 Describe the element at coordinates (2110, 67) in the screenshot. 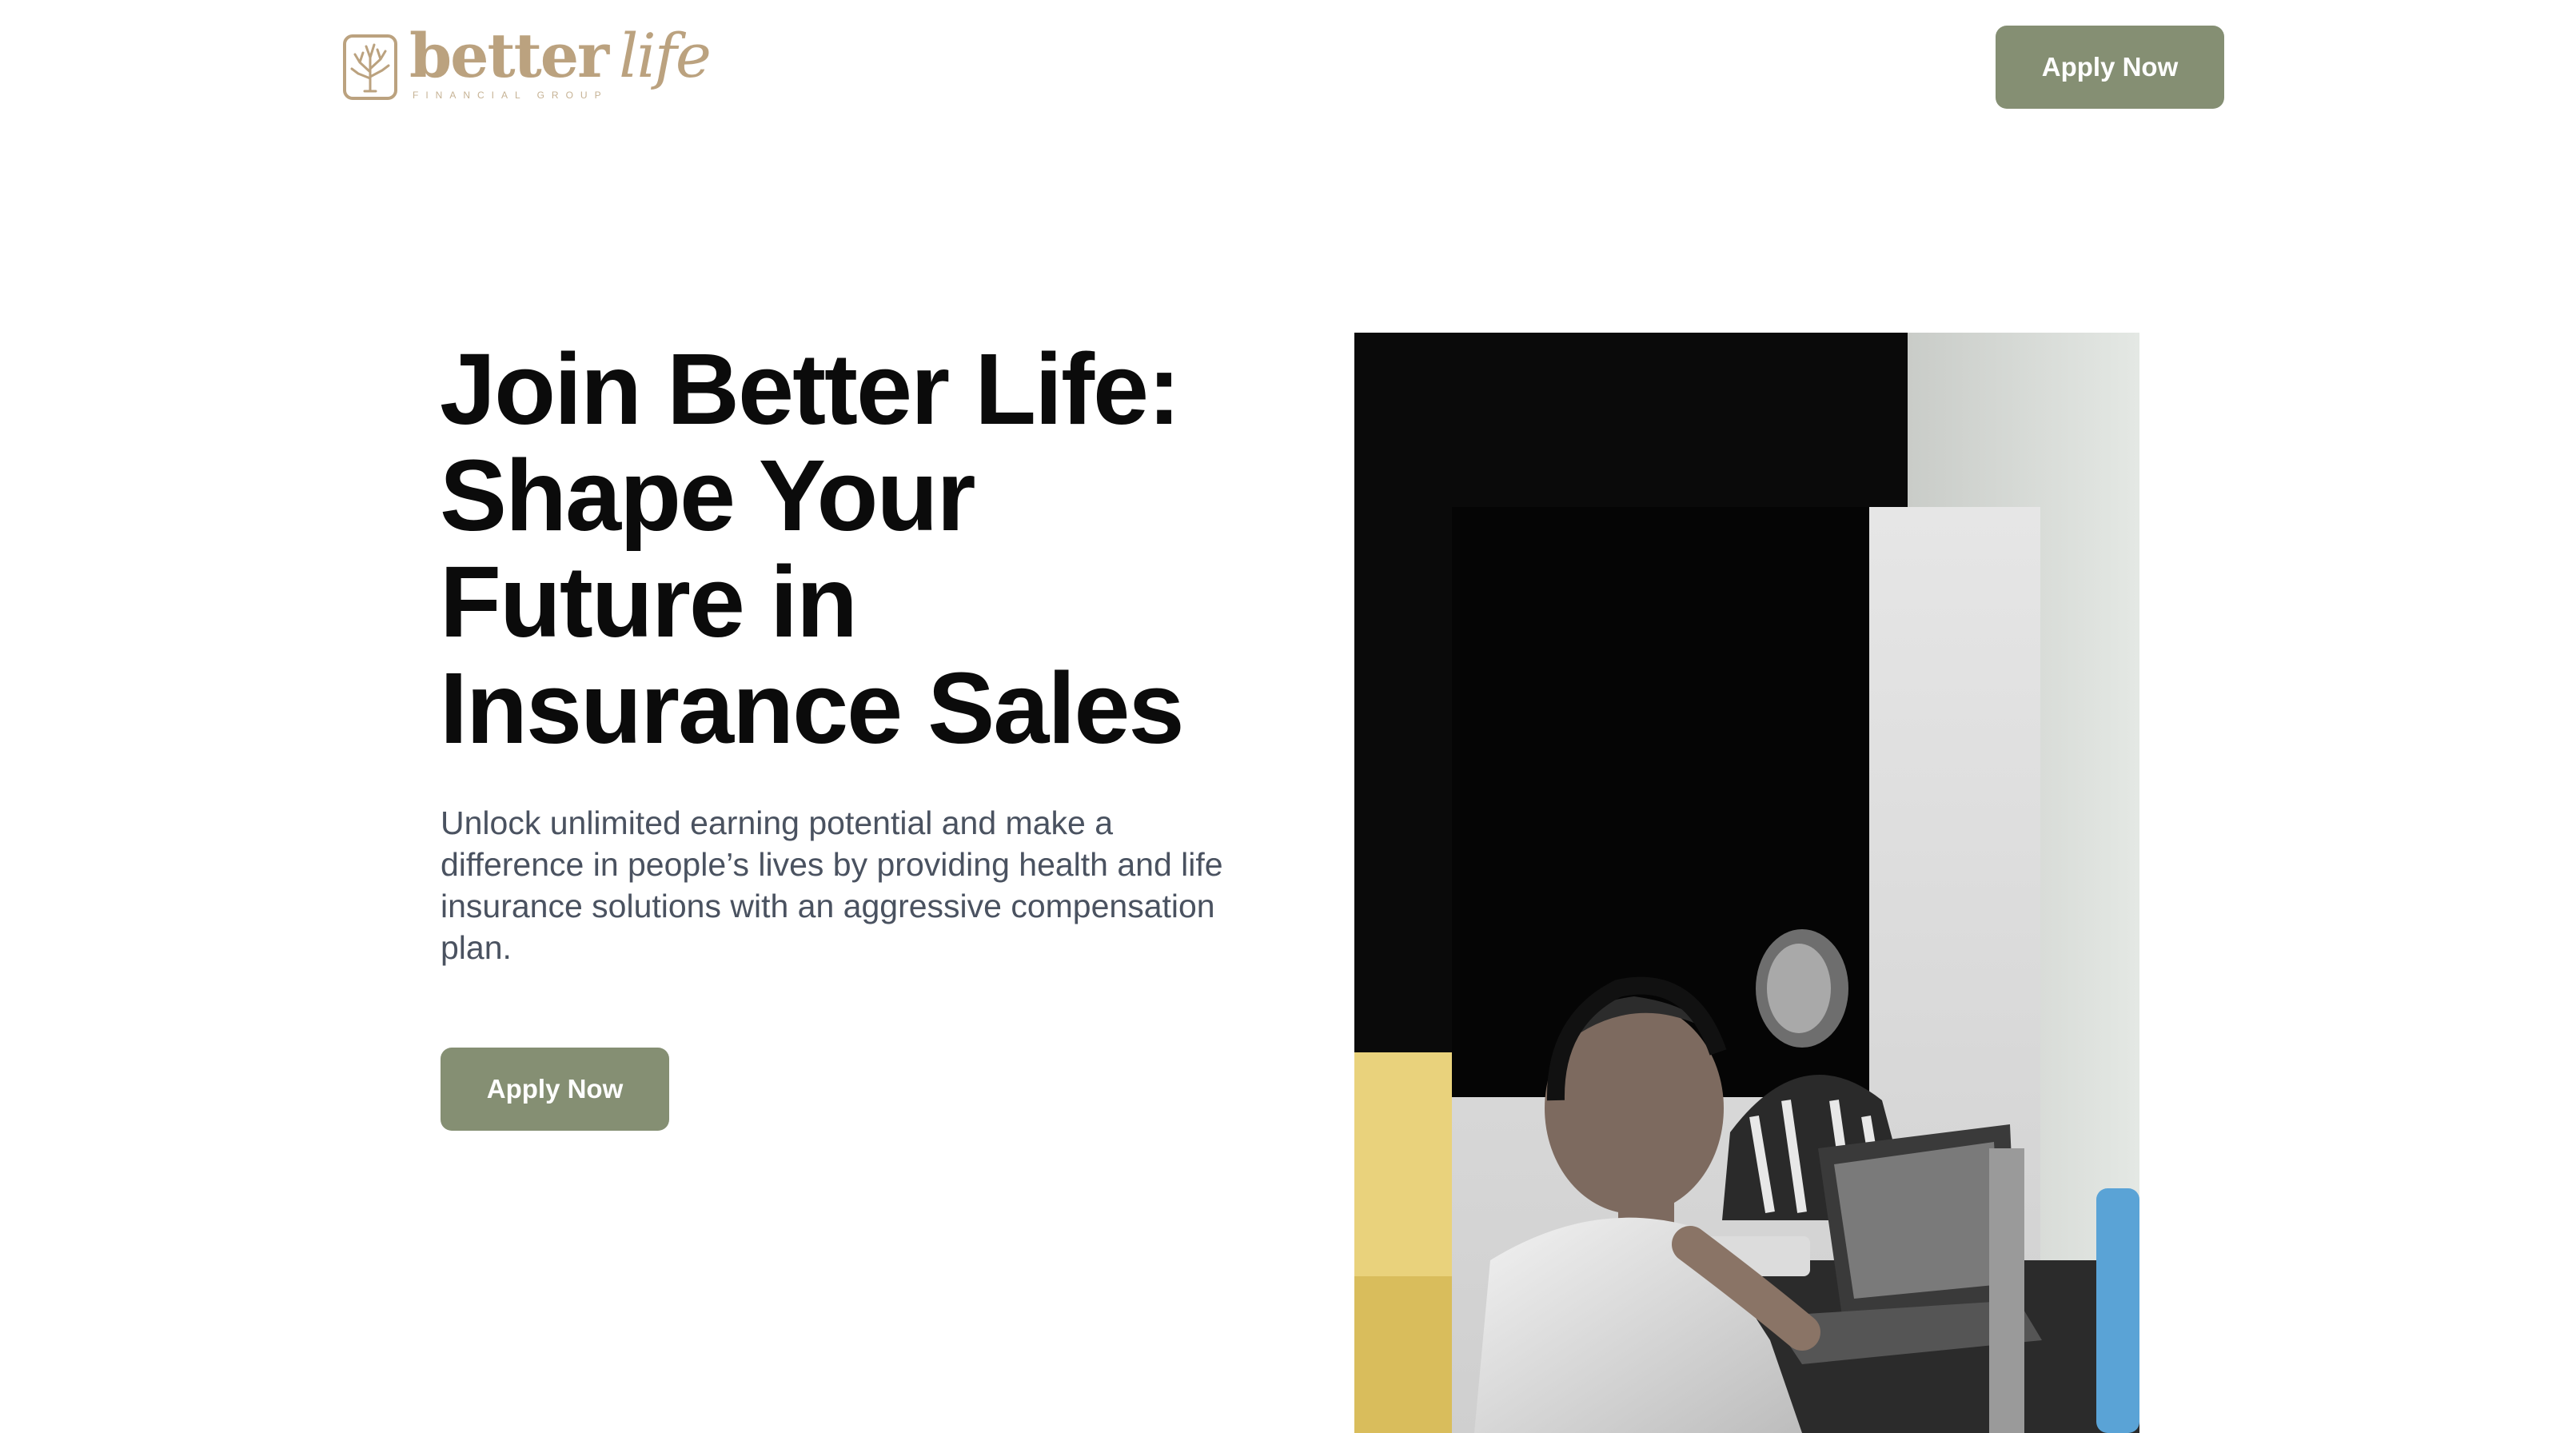

I see `header-apply-now-button: Apply Now` at that location.